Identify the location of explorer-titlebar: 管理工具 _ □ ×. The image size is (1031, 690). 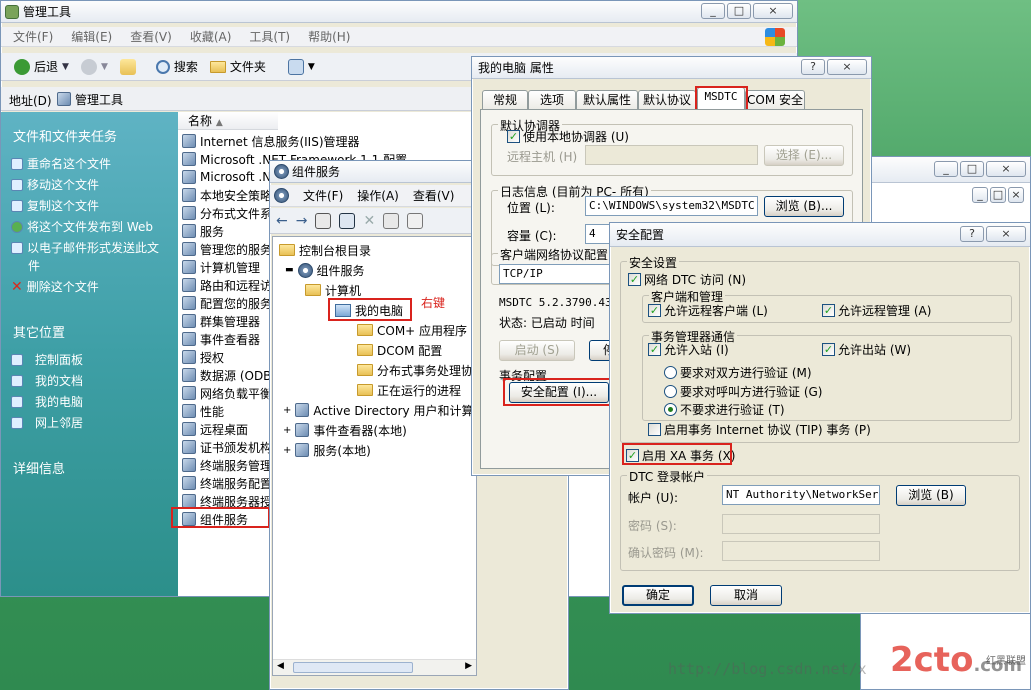
(399, 12).